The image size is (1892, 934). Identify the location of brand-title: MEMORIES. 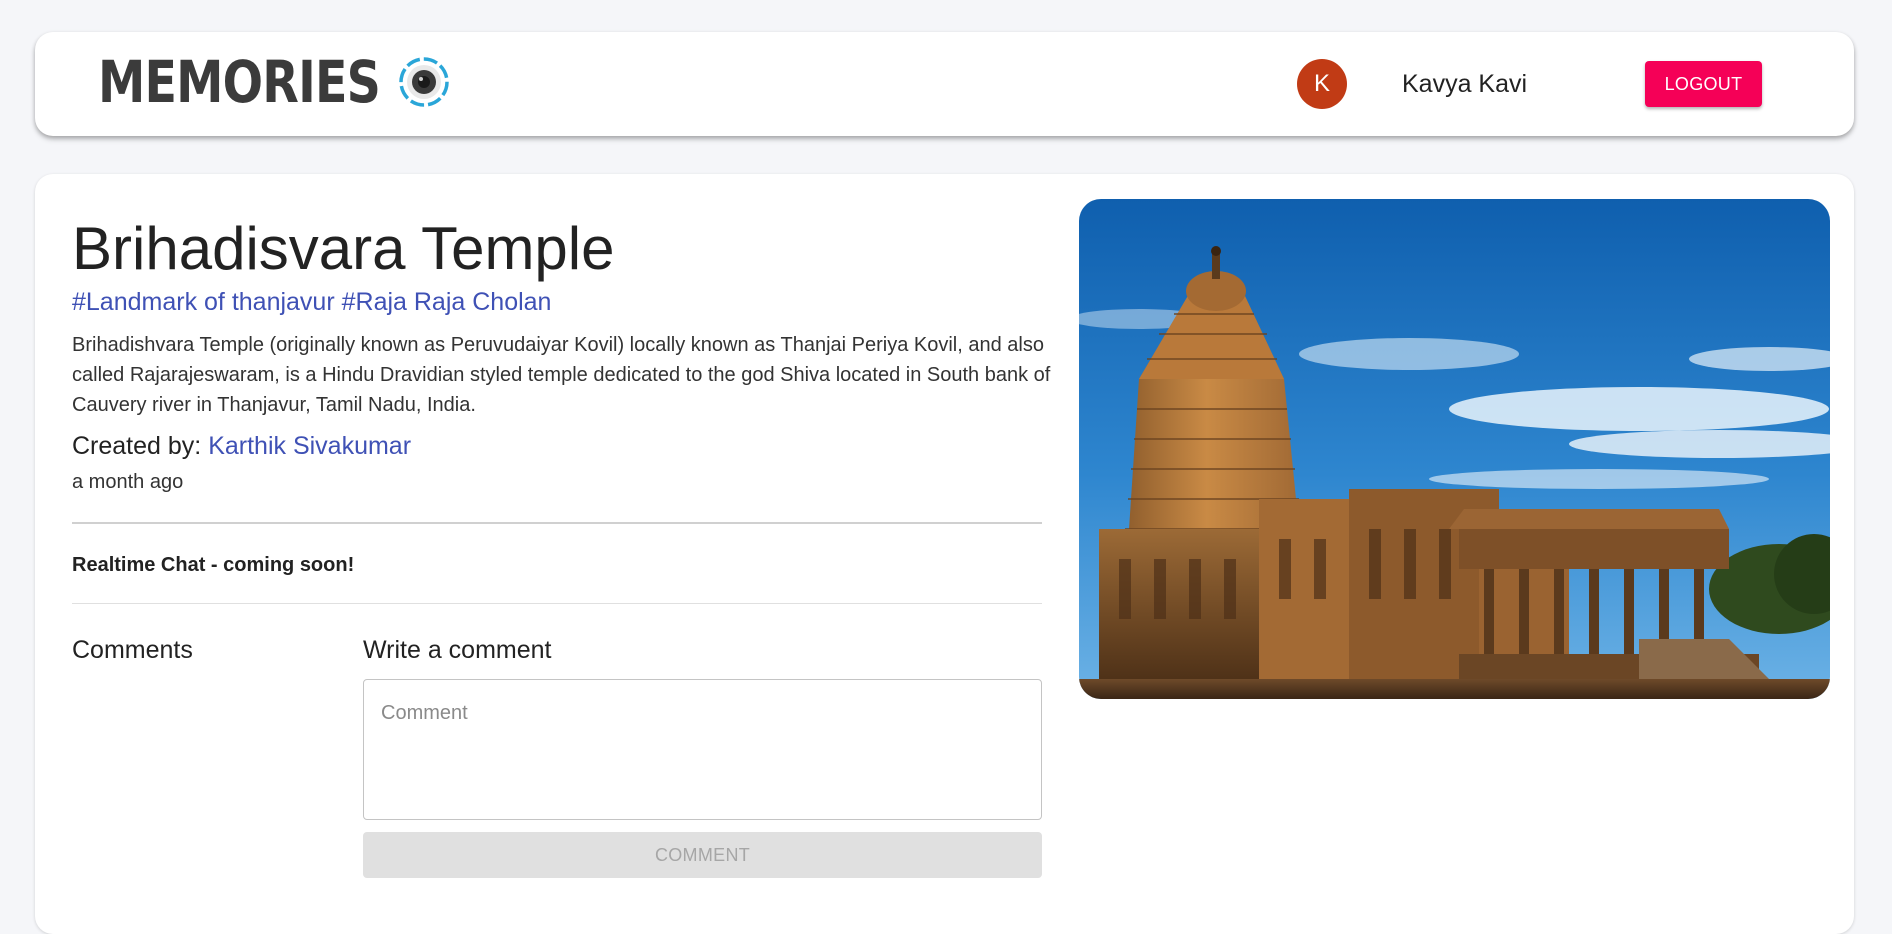
(239, 82).